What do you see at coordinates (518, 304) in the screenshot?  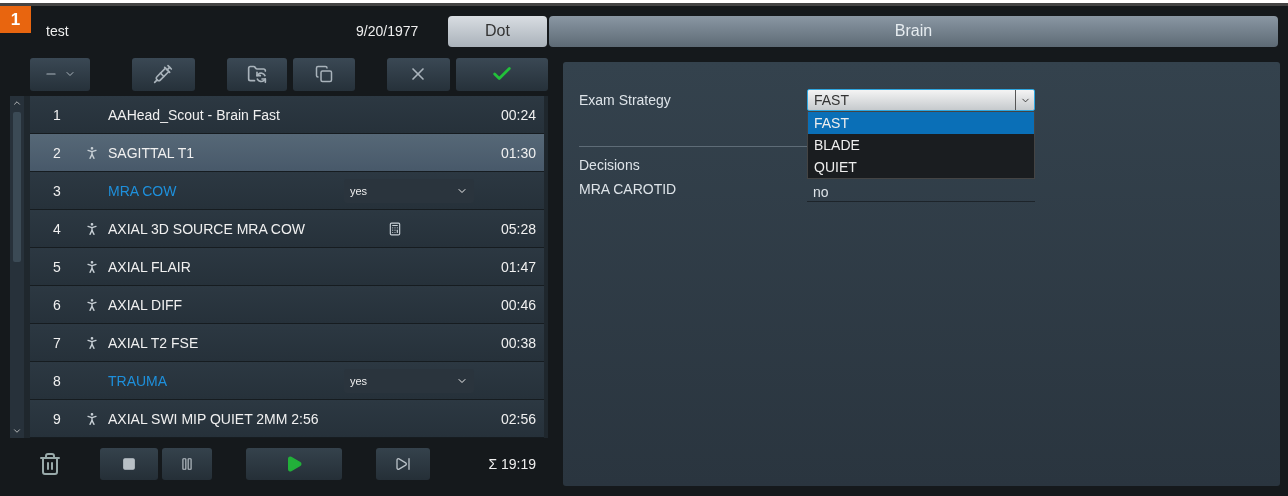 I see `protocol-time: 00:46` at bounding box center [518, 304].